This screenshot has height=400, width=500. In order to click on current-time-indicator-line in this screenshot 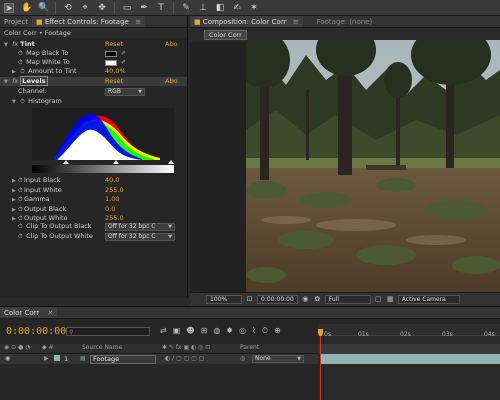, I will do `click(320, 368)`.